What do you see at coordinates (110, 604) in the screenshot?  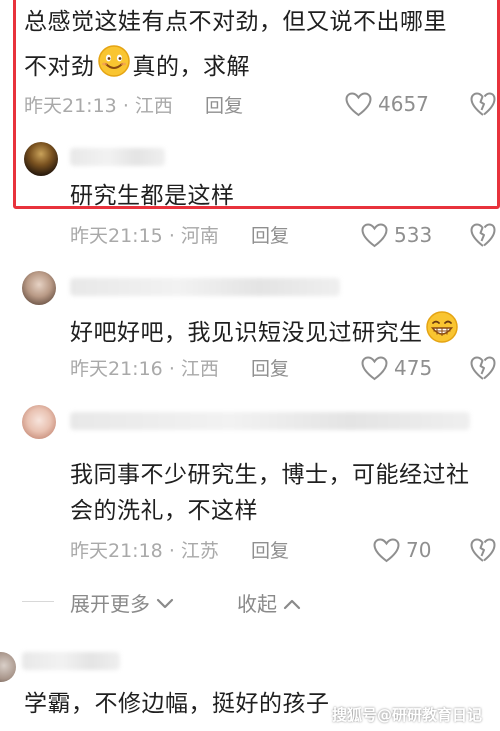 I see `expand-more-label: 展开更多` at bounding box center [110, 604].